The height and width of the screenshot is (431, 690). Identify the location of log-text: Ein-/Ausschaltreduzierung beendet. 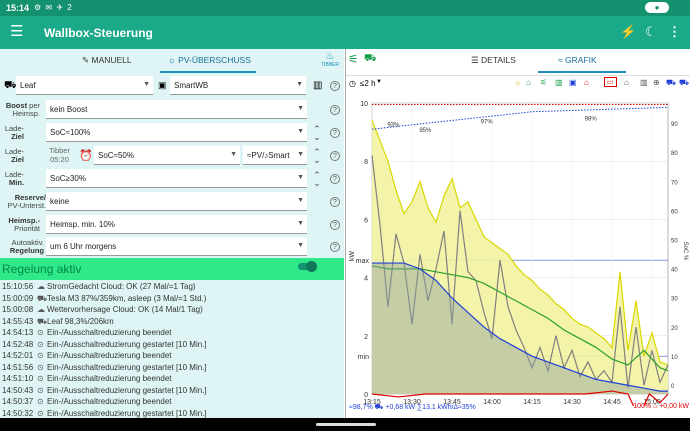
(109, 401).